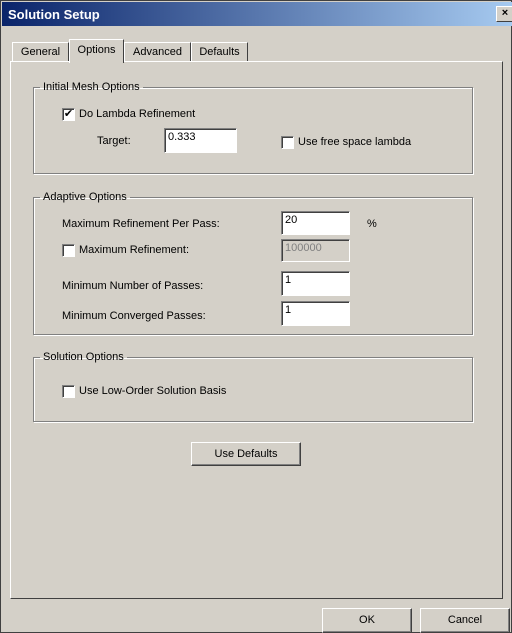 The height and width of the screenshot is (633, 512). Describe the element at coordinates (355, 142) in the screenshot. I see `use-free-space-lambda-label: Use free space lambda` at that location.